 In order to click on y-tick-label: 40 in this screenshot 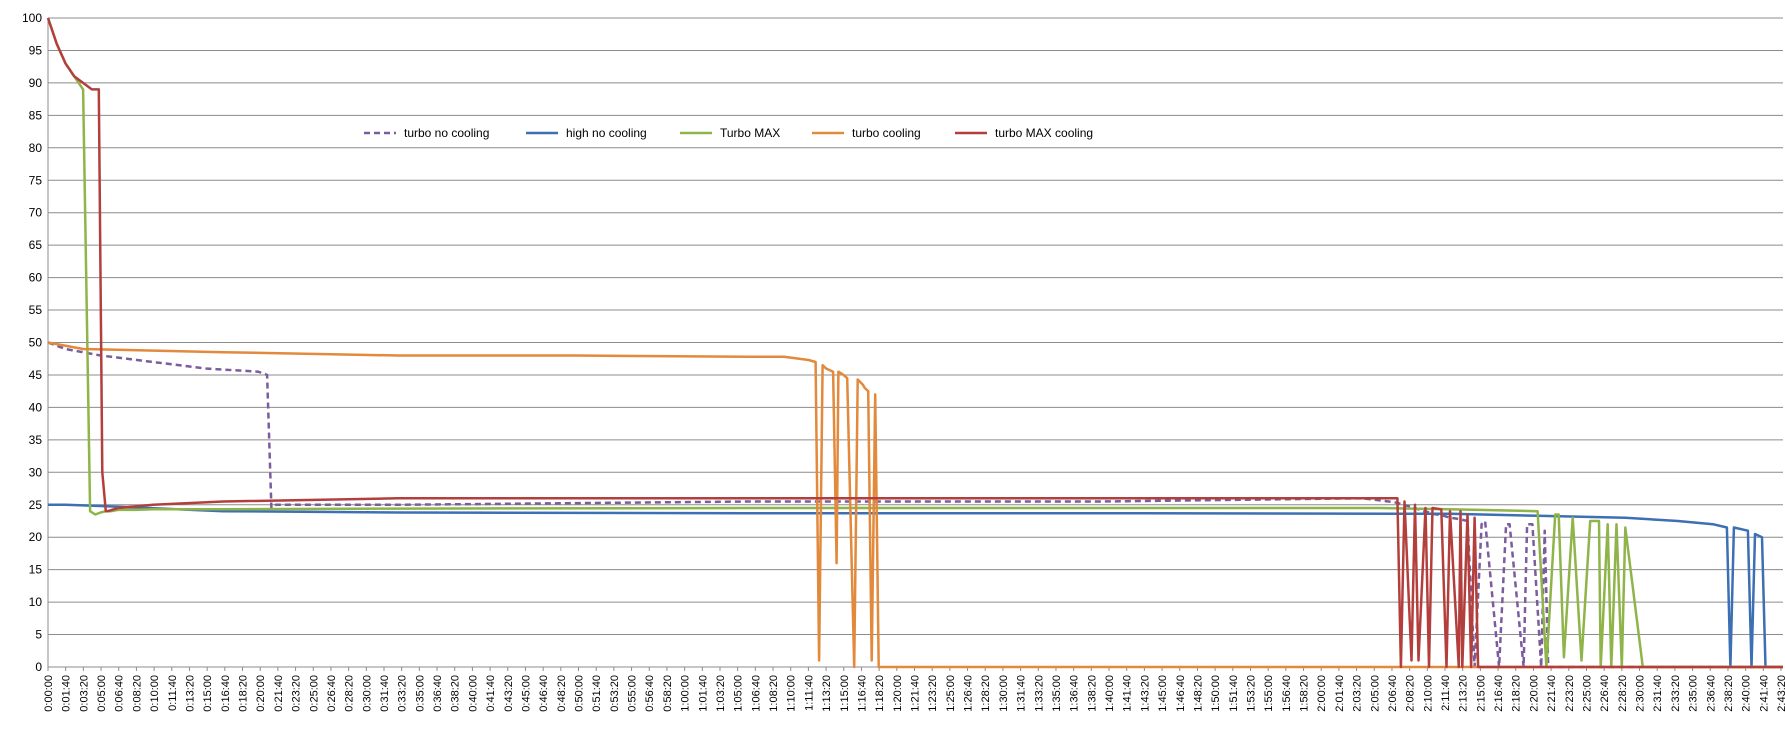, I will do `click(36, 407)`.